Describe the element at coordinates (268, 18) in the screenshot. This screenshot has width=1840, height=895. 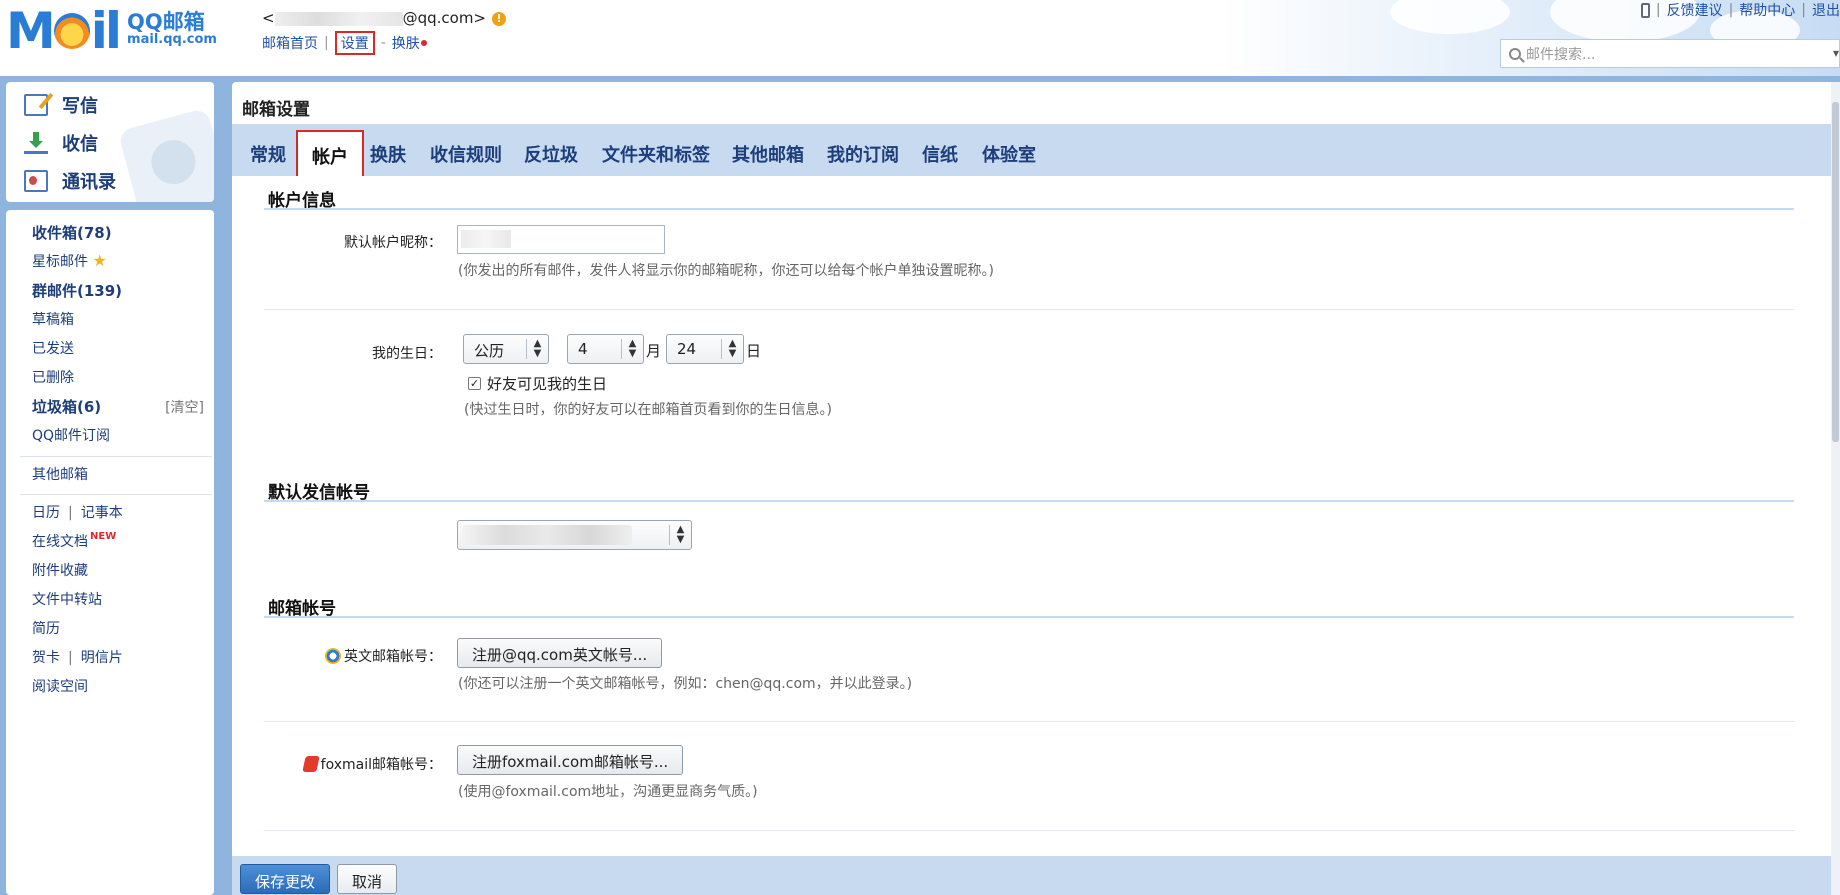
I see `account-prefix: <` at that location.